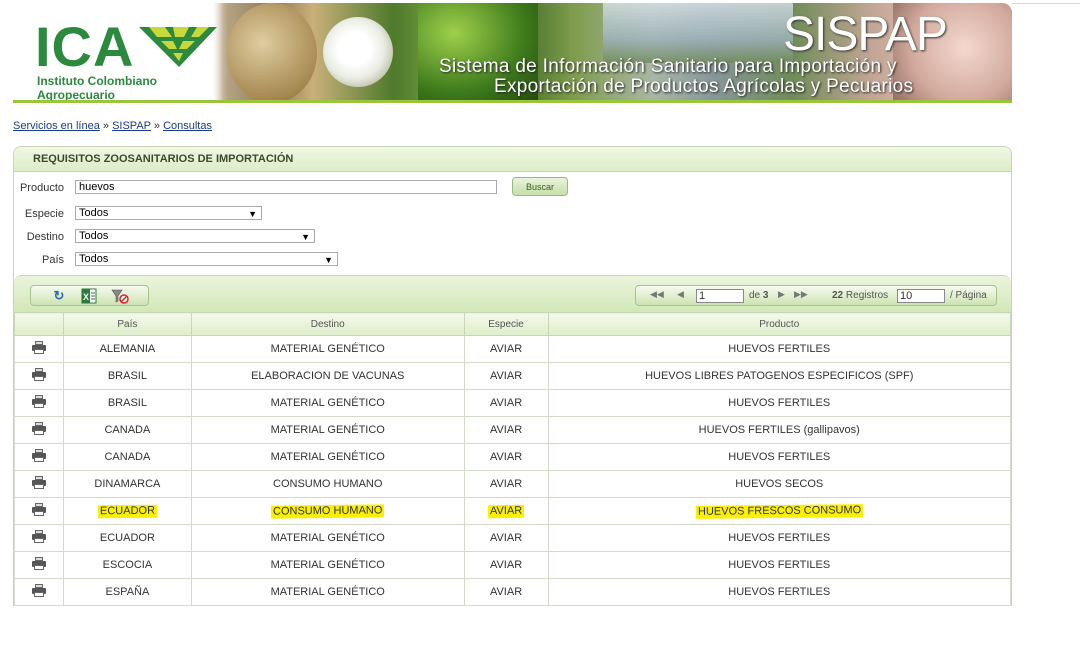  I want to click on excel-icon: X, so click(89, 296).